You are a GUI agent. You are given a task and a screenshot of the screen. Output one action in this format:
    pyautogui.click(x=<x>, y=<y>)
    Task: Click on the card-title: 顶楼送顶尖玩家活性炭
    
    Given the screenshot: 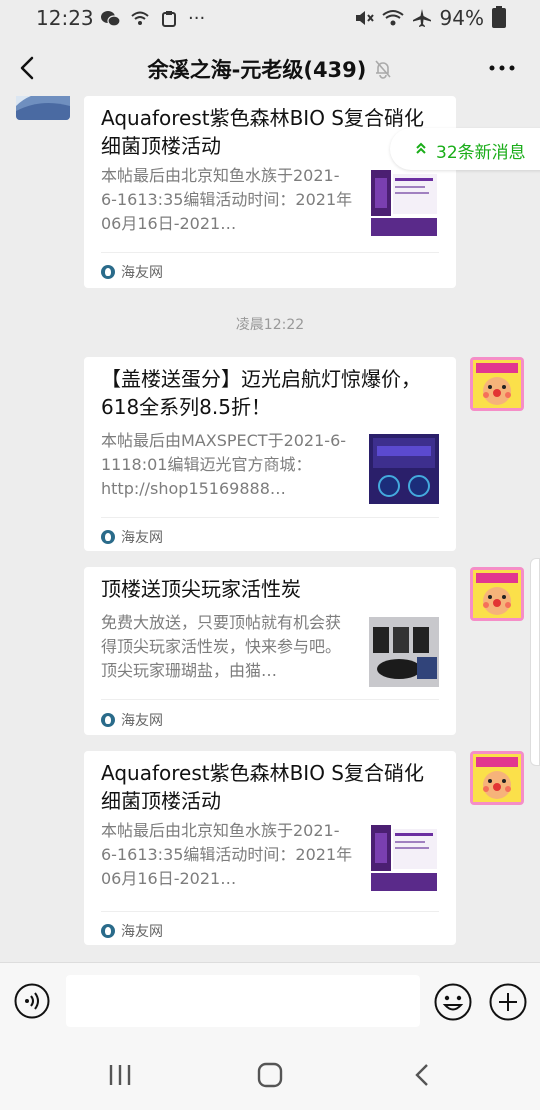 What is the action you would take?
    pyautogui.click(x=201, y=589)
    